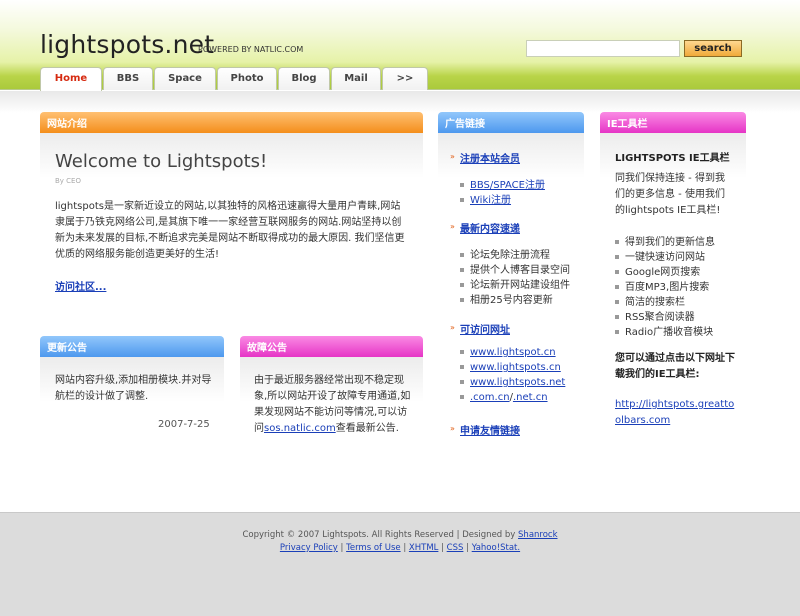  Describe the element at coordinates (309, 548) in the screenshot. I see `privacy-policy-link: Privacy Policy` at that location.